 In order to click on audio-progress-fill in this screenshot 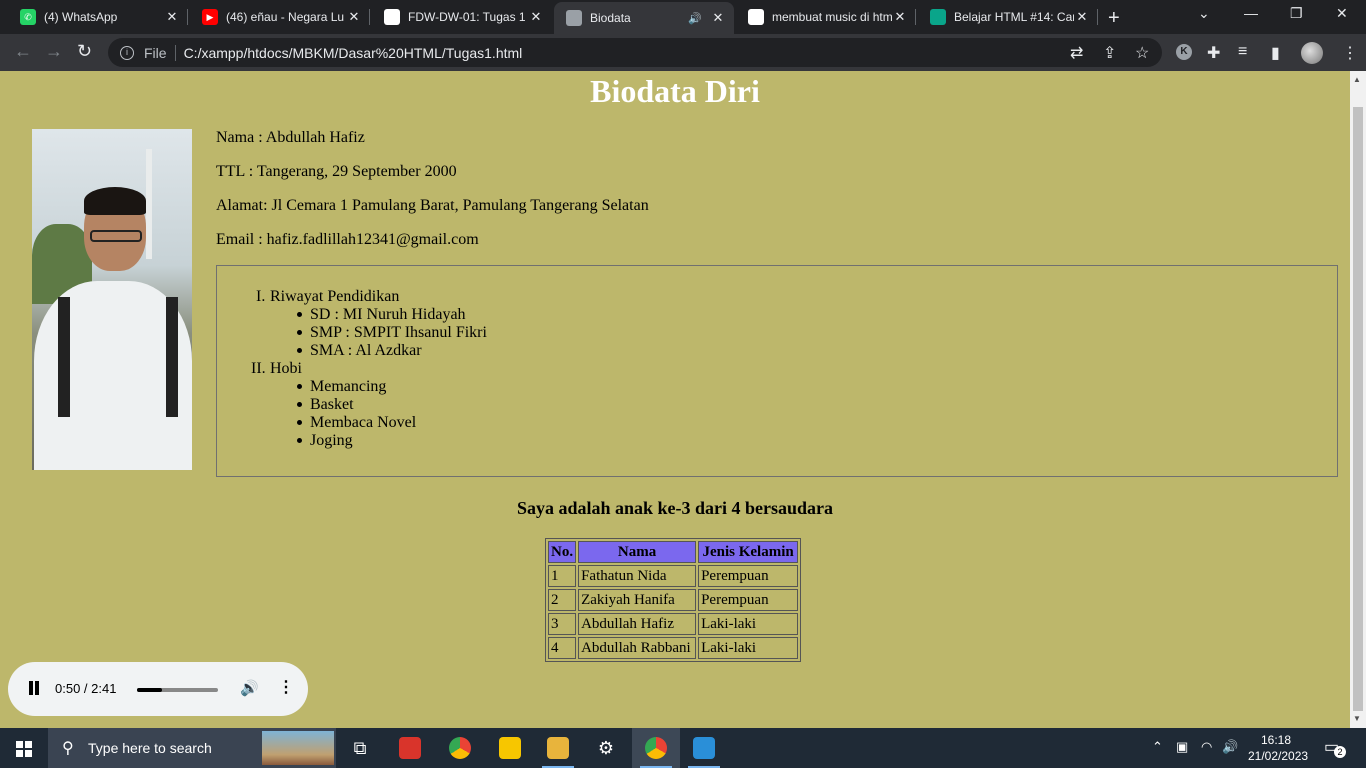, I will do `click(150, 690)`.